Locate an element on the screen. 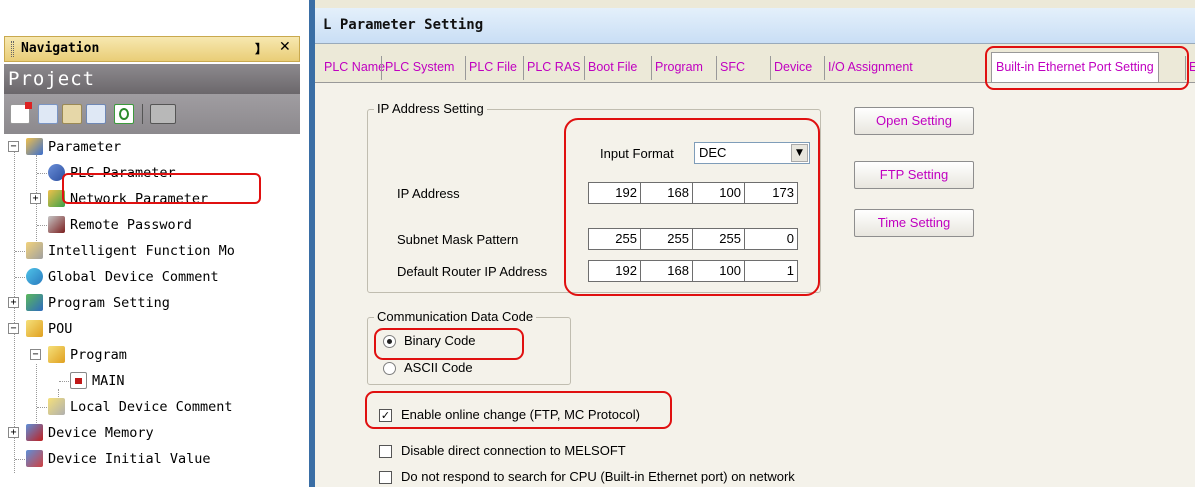 The width and height of the screenshot is (1195, 487). navigation-header: Navigation 】 ✕ is located at coordinates (152, 49).